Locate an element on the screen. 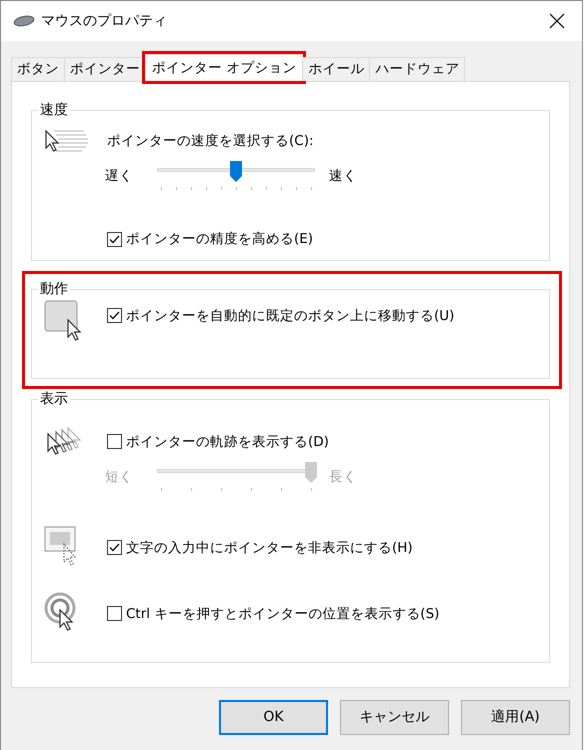 The image size is (584, 750). slider-max-label: 速く is located at coordinates (343, 176).